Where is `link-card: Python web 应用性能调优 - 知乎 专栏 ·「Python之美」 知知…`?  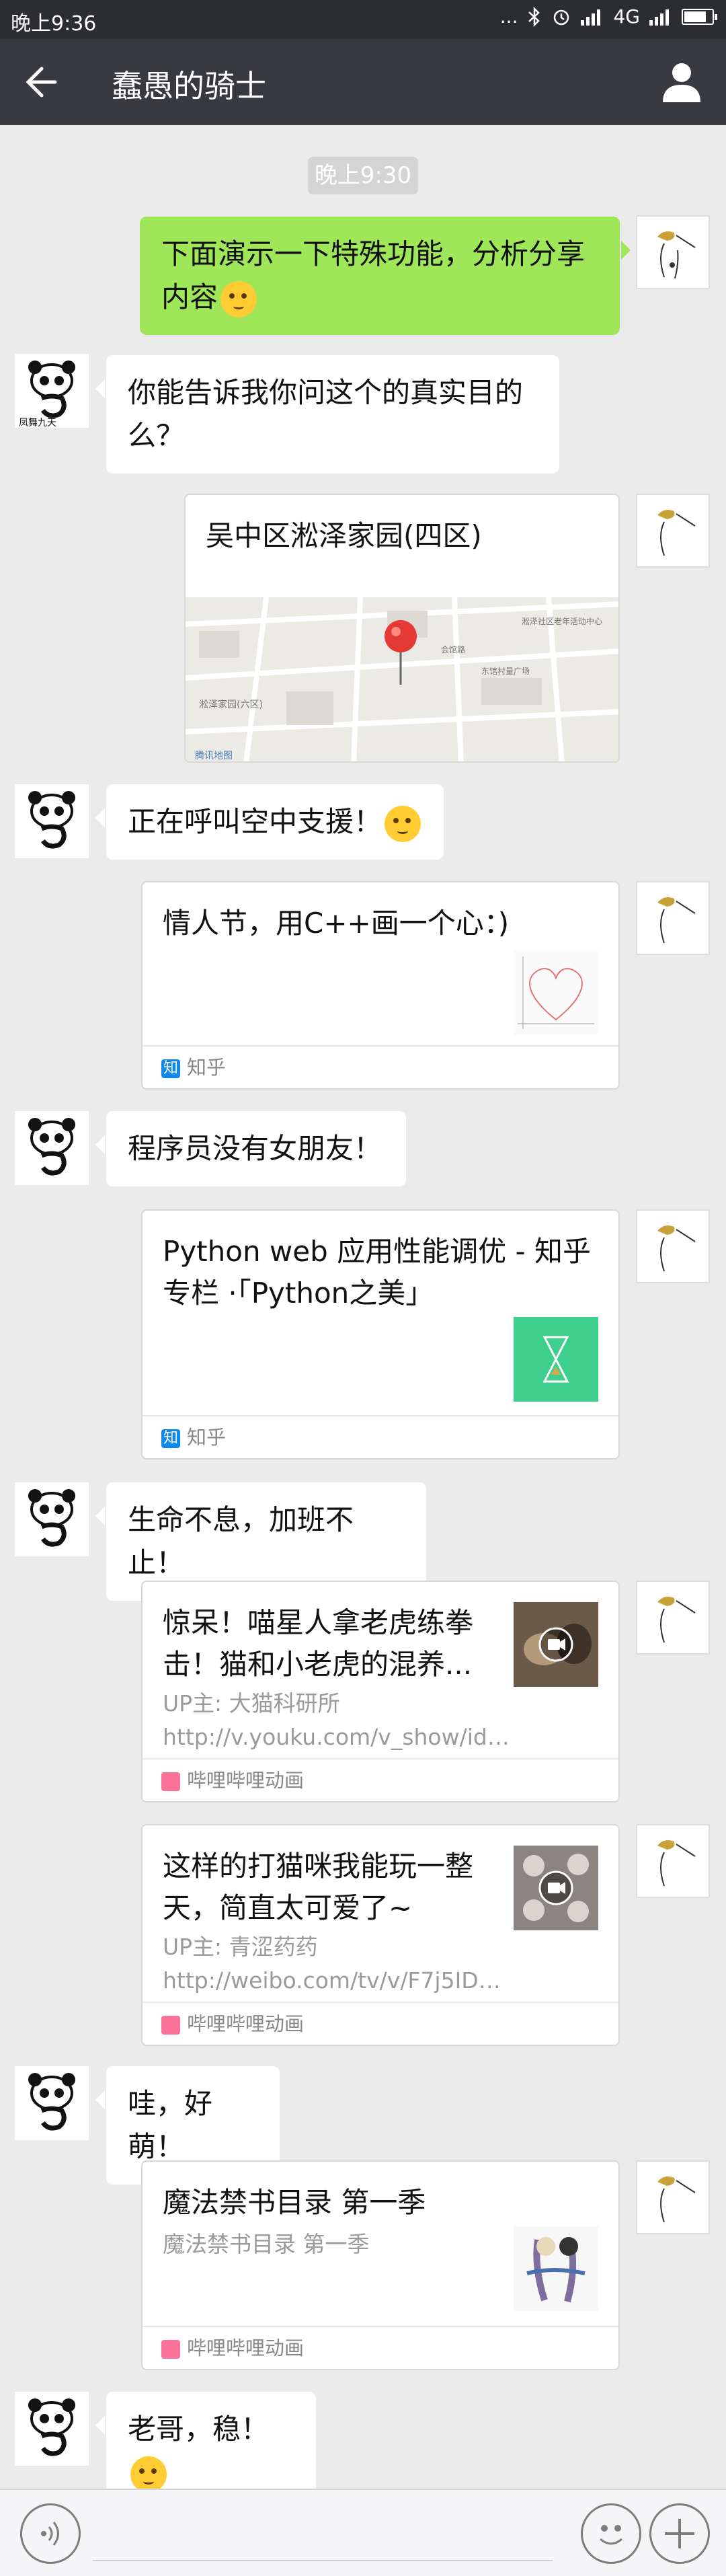
link-card: Python web 应用性能调优 - 知乎 专栏 ·「Python之美」 知知… is located at coordinates (380, 1334).